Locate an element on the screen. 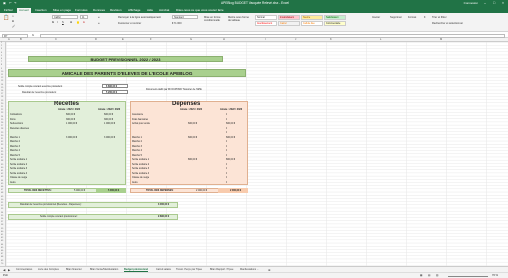 This screenshot has height=278, width=508. fx-icon: fx is located at coordinates (33, 35).